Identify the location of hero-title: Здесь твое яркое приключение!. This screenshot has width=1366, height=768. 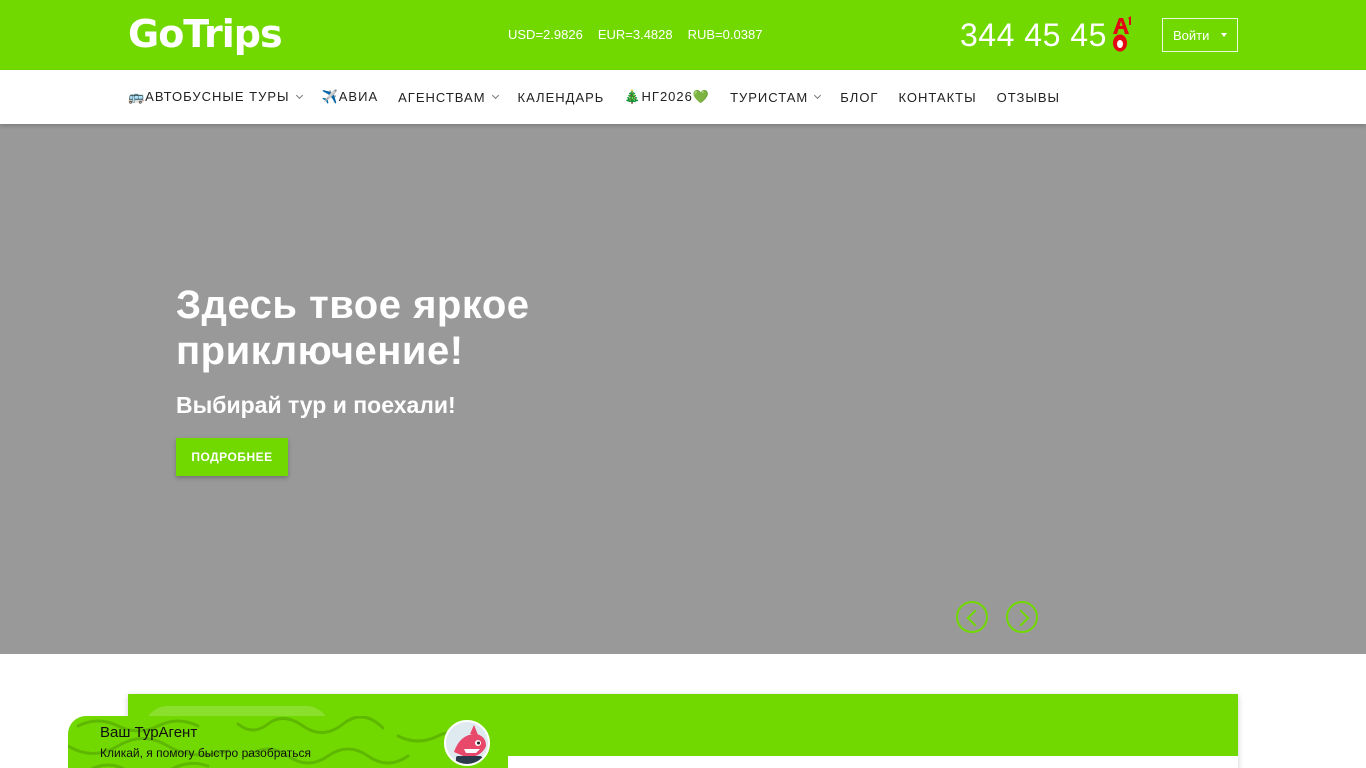
(353, 328).